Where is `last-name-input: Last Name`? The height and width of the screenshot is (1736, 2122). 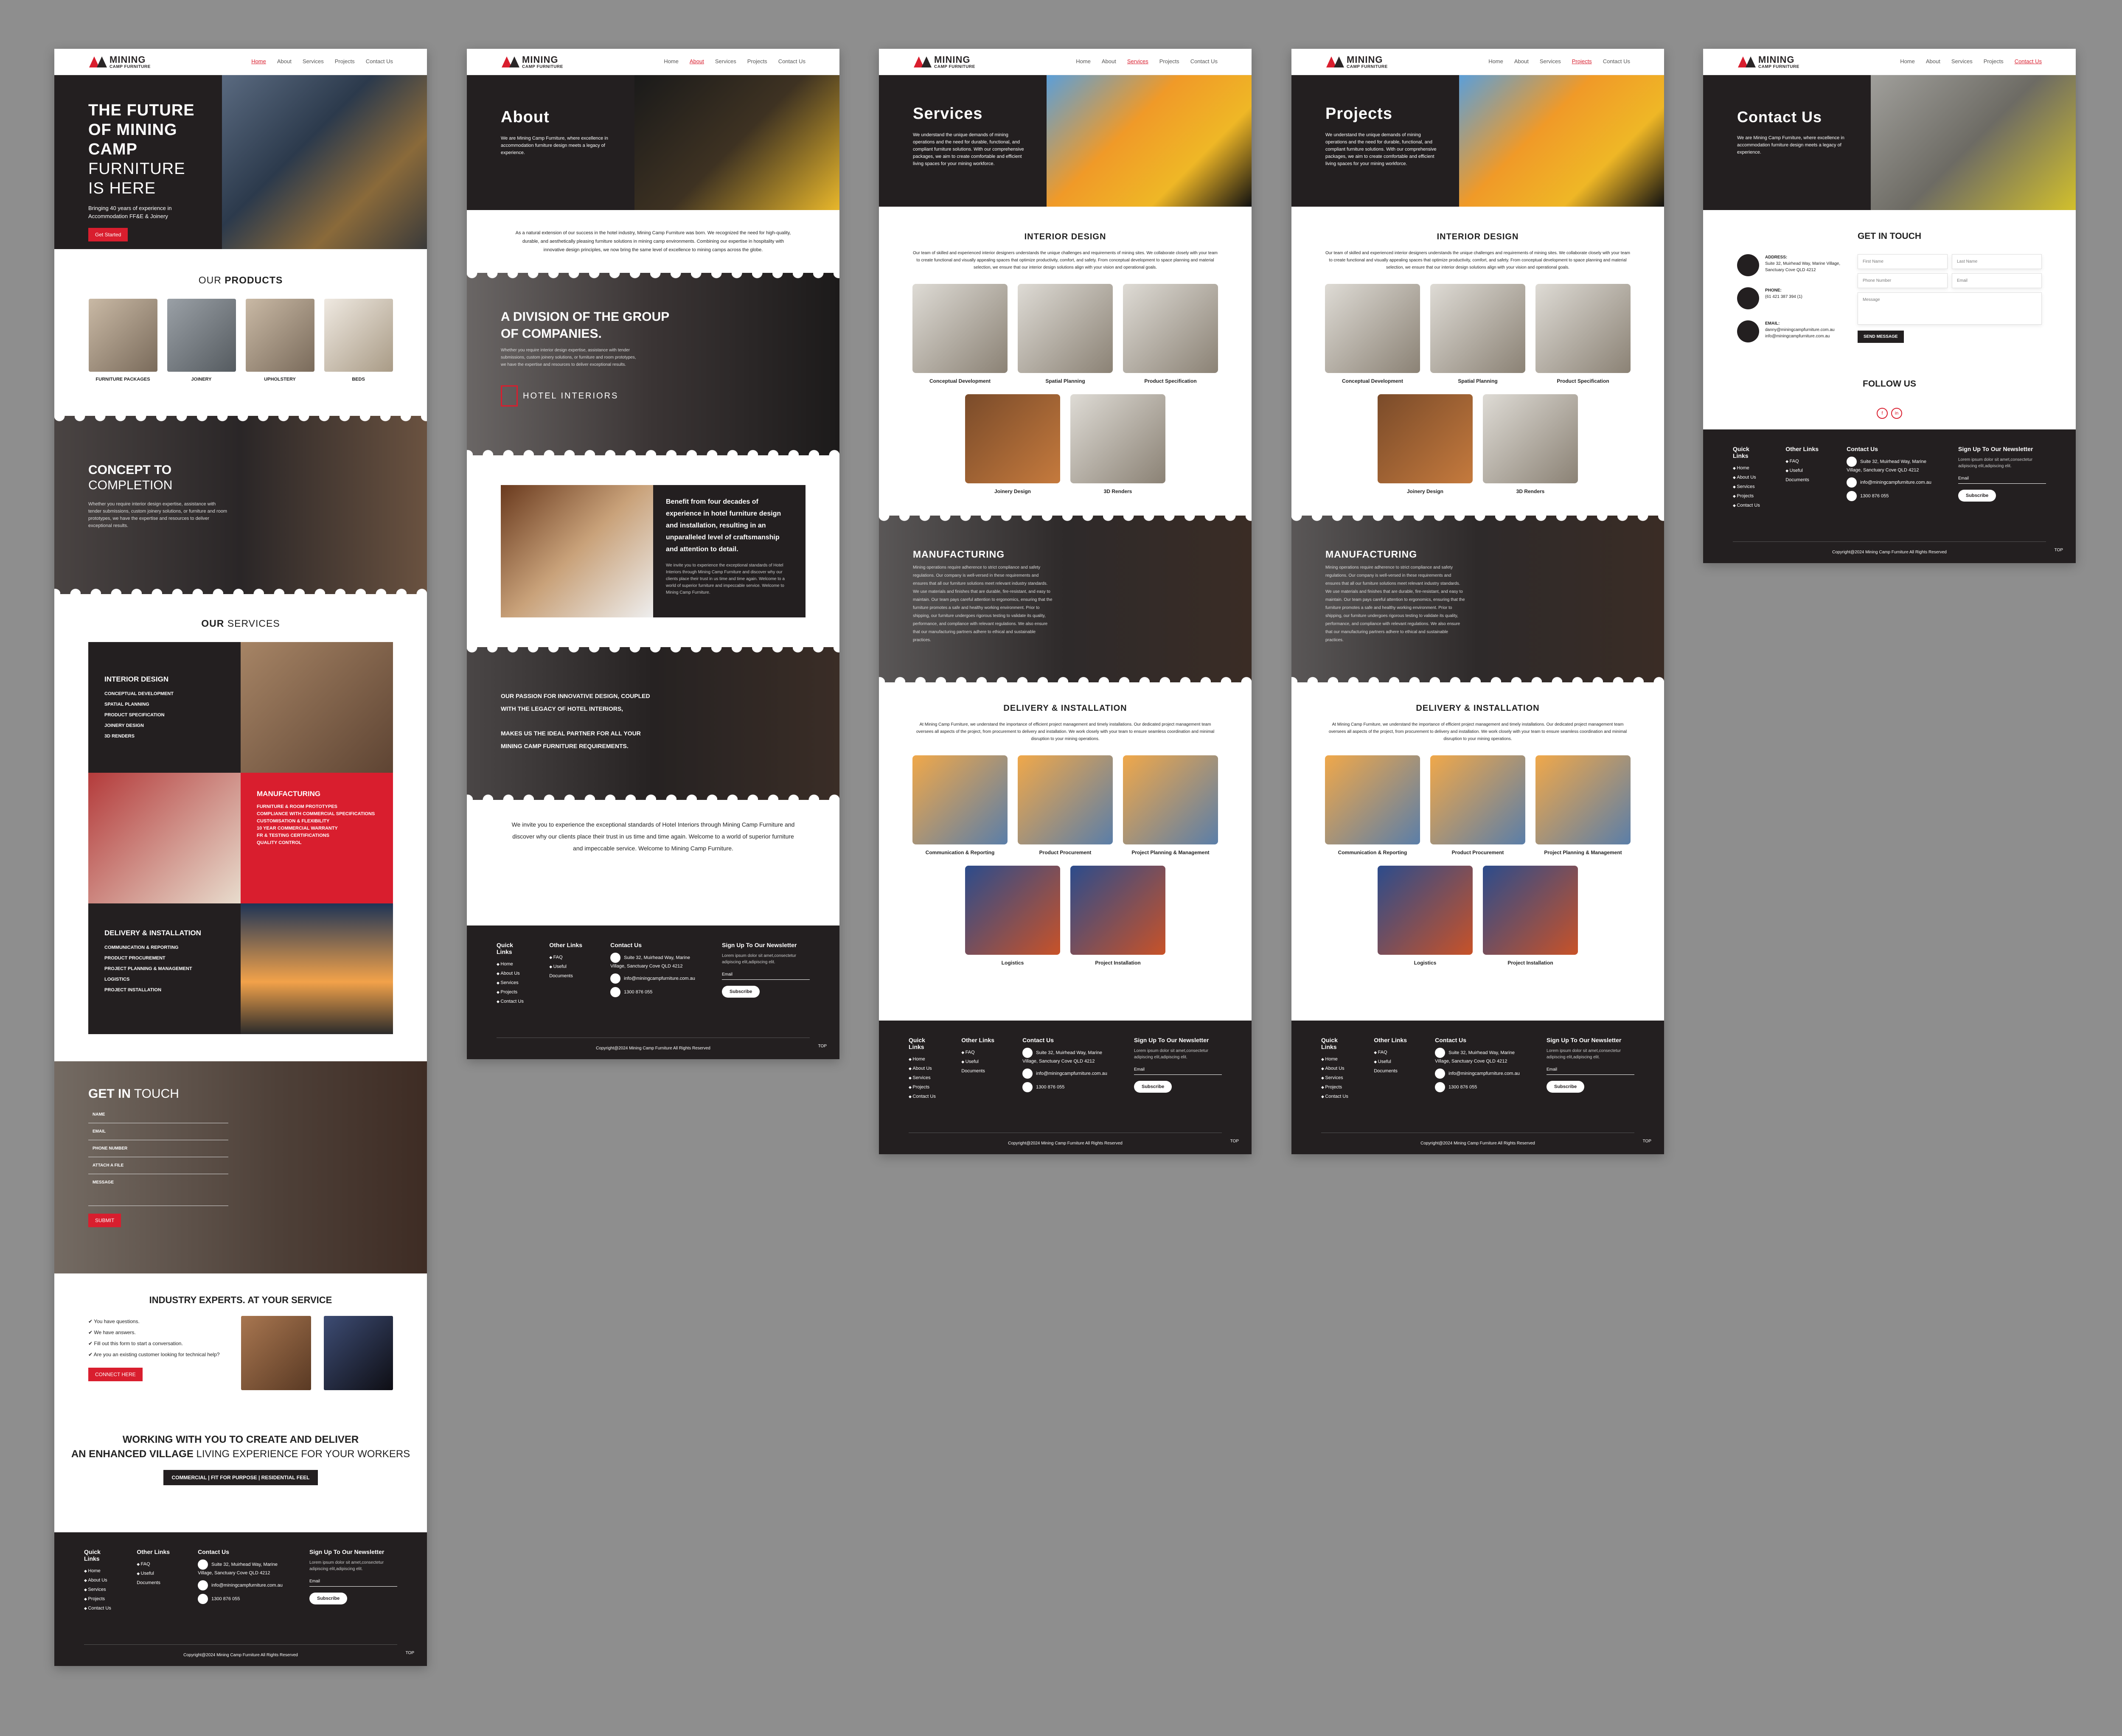
last-name-input: Last Name is located at coordinates (1997, 261).